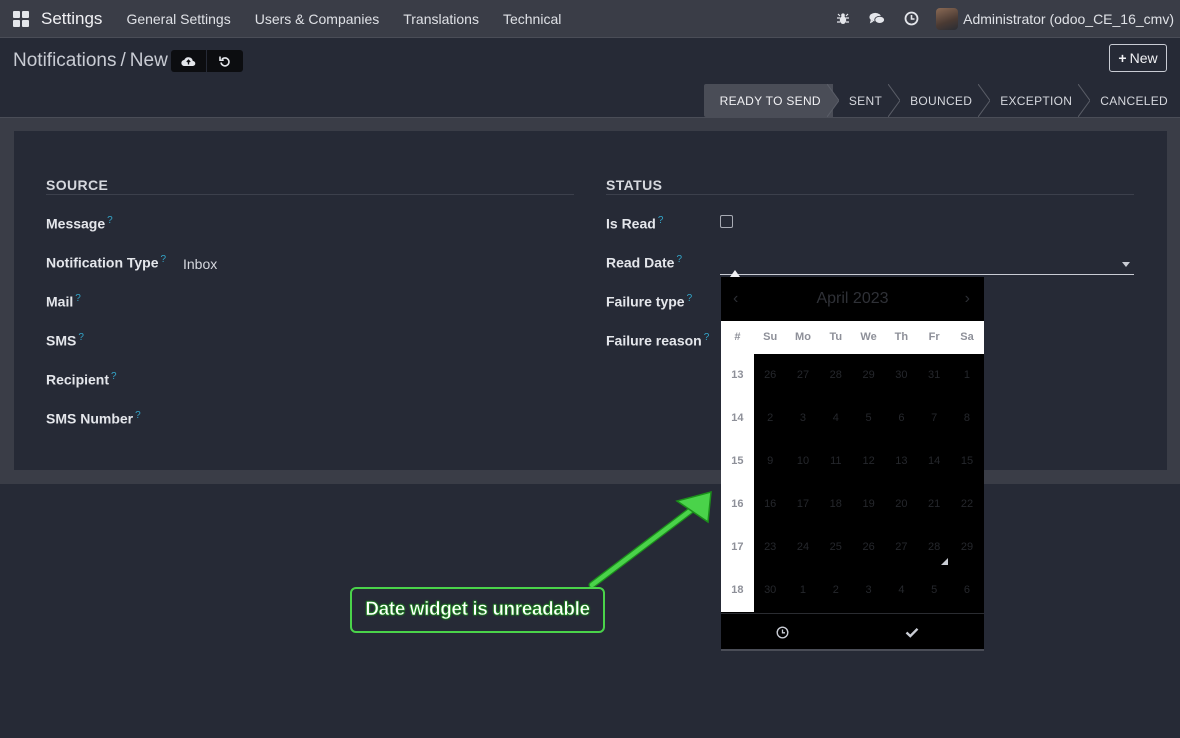 The height and width of the screenshot is (738, 1180). What do you see at coordinates (317, 19) in the screenshot?
I see `menu-item-users-companies: Users & Companies` at bounding box center [317, 19].